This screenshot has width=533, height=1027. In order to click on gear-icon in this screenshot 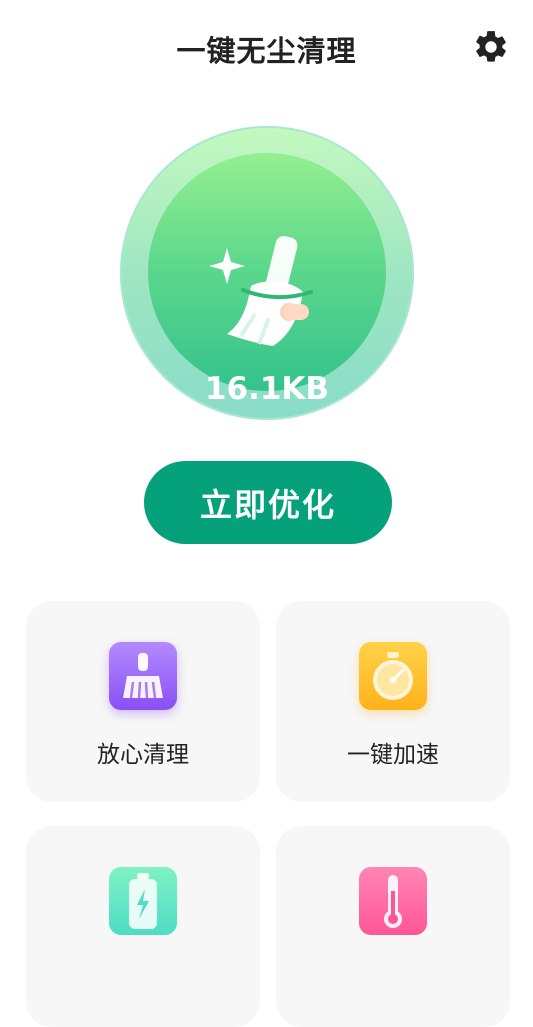, I will do `click(491, 47)`.